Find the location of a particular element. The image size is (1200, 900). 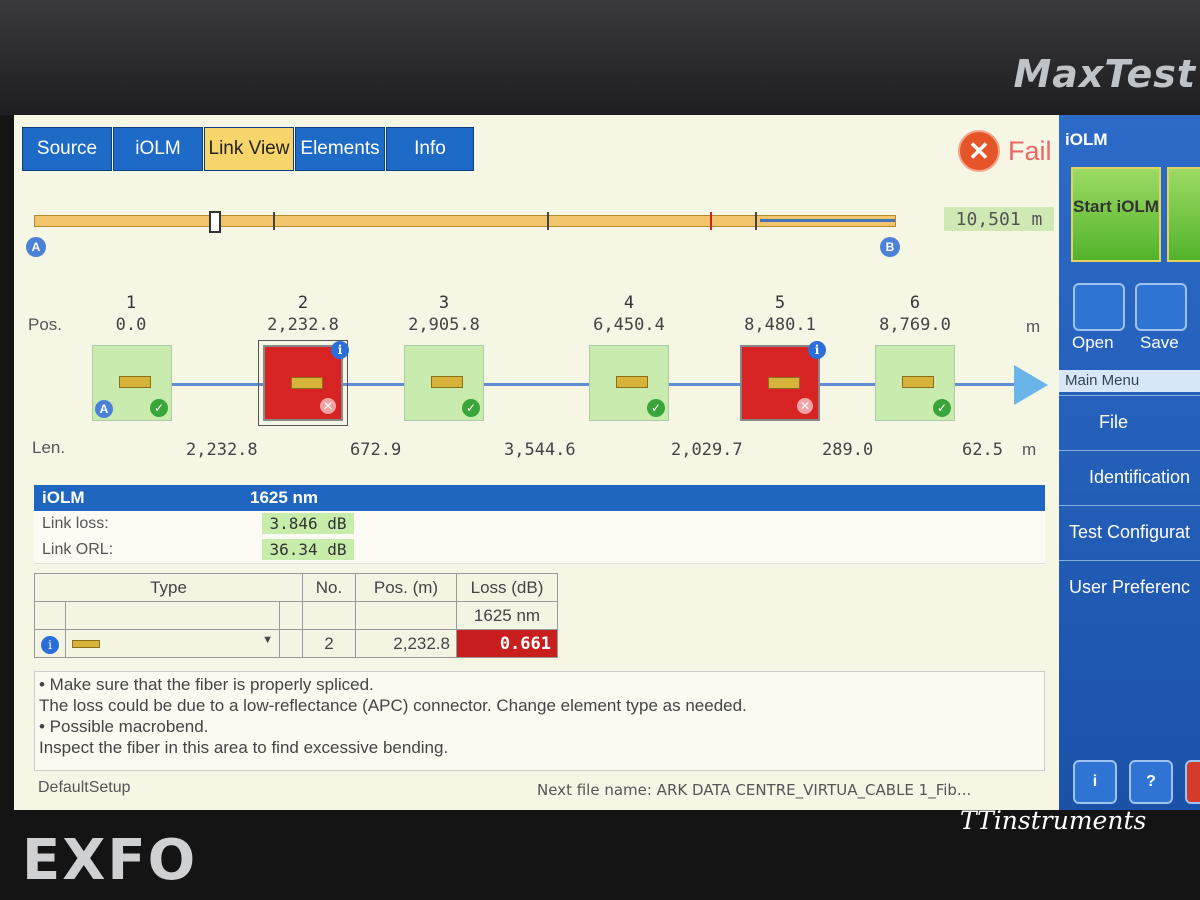

tab-info: Info is located at coordinates (430, 149).